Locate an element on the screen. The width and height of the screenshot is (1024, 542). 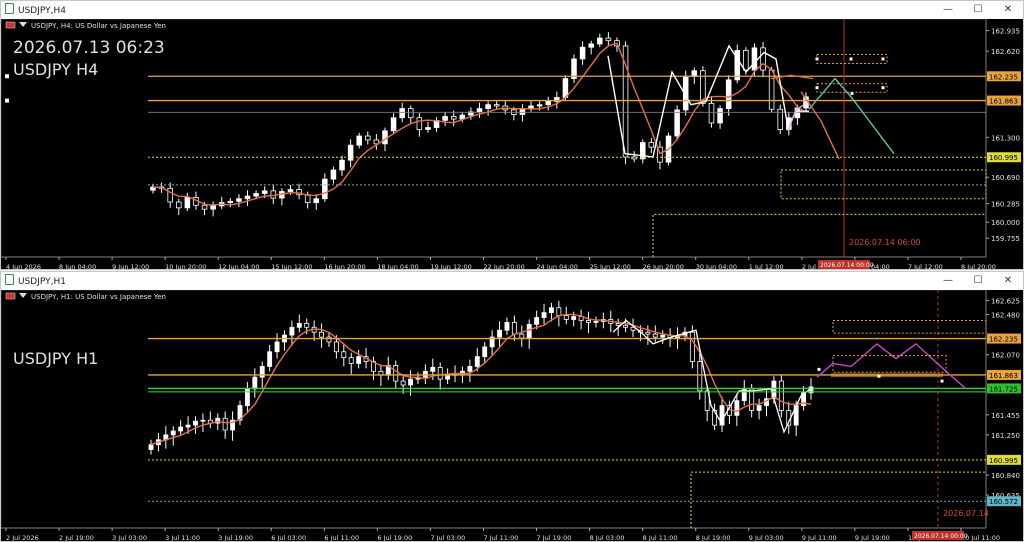
price-tick-label: 160.840 is located at coordinates (1005, 476).